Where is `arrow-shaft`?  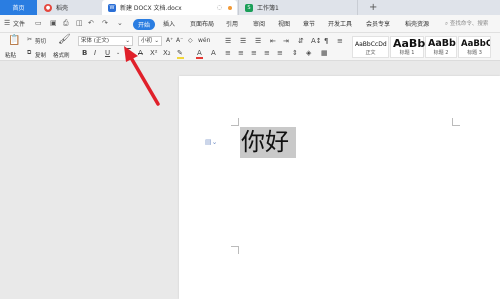
arrow-shaft is located at coordinates (144, 80).